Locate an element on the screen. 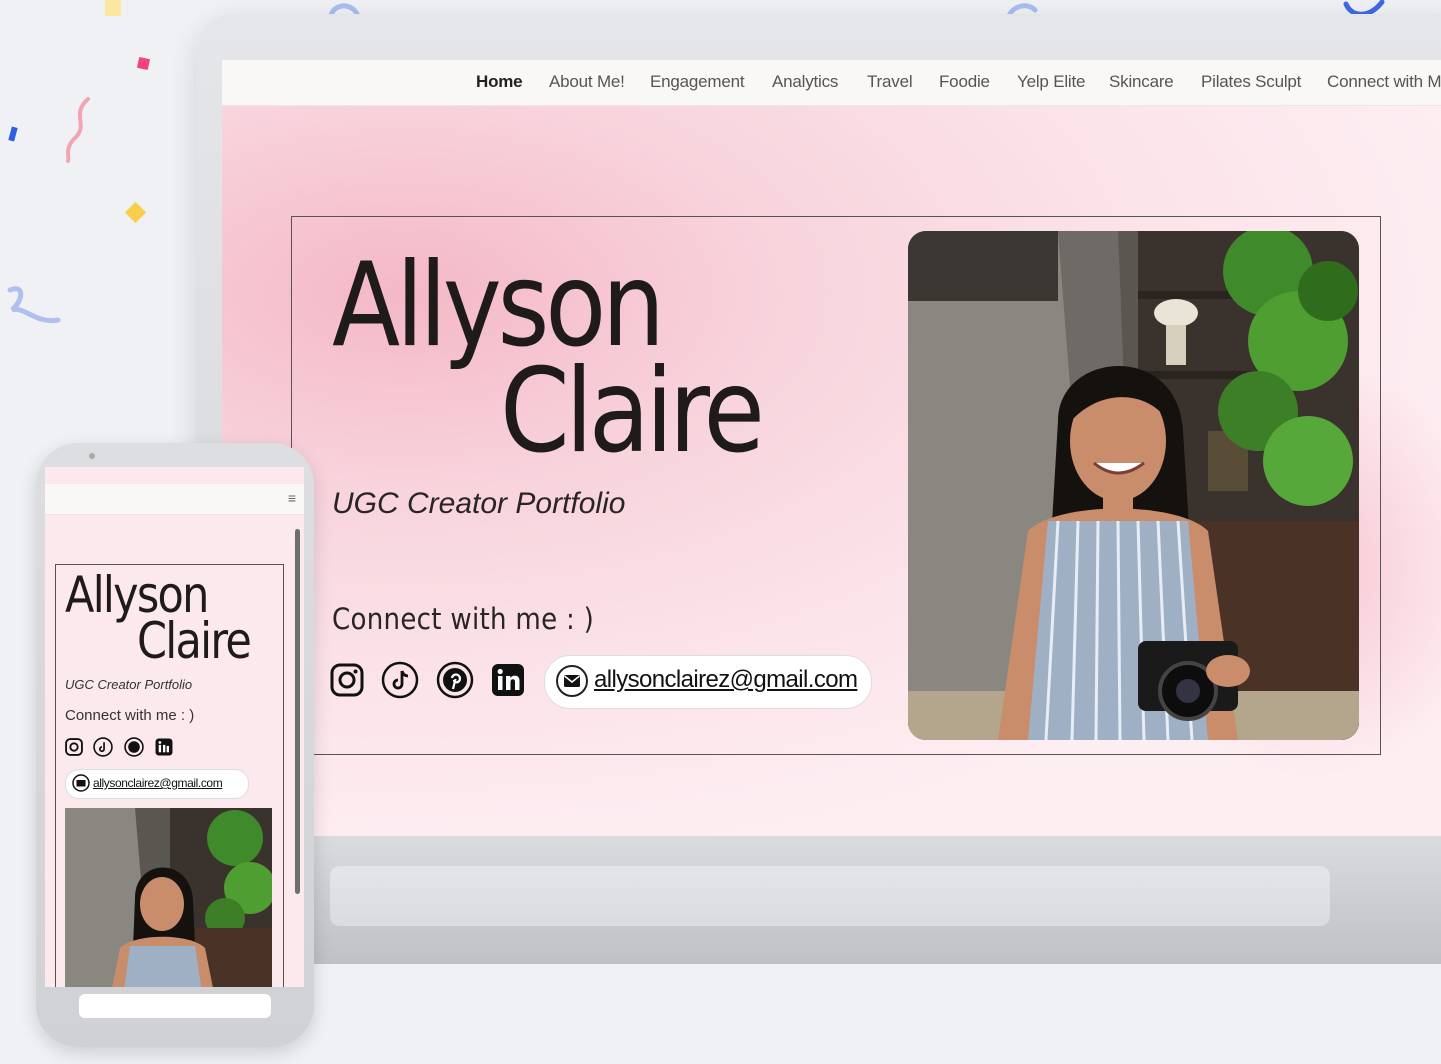 The height and width of the screenshot is (1064, 1441). phone-last-name: Claire is located at coordinates (194, 641).